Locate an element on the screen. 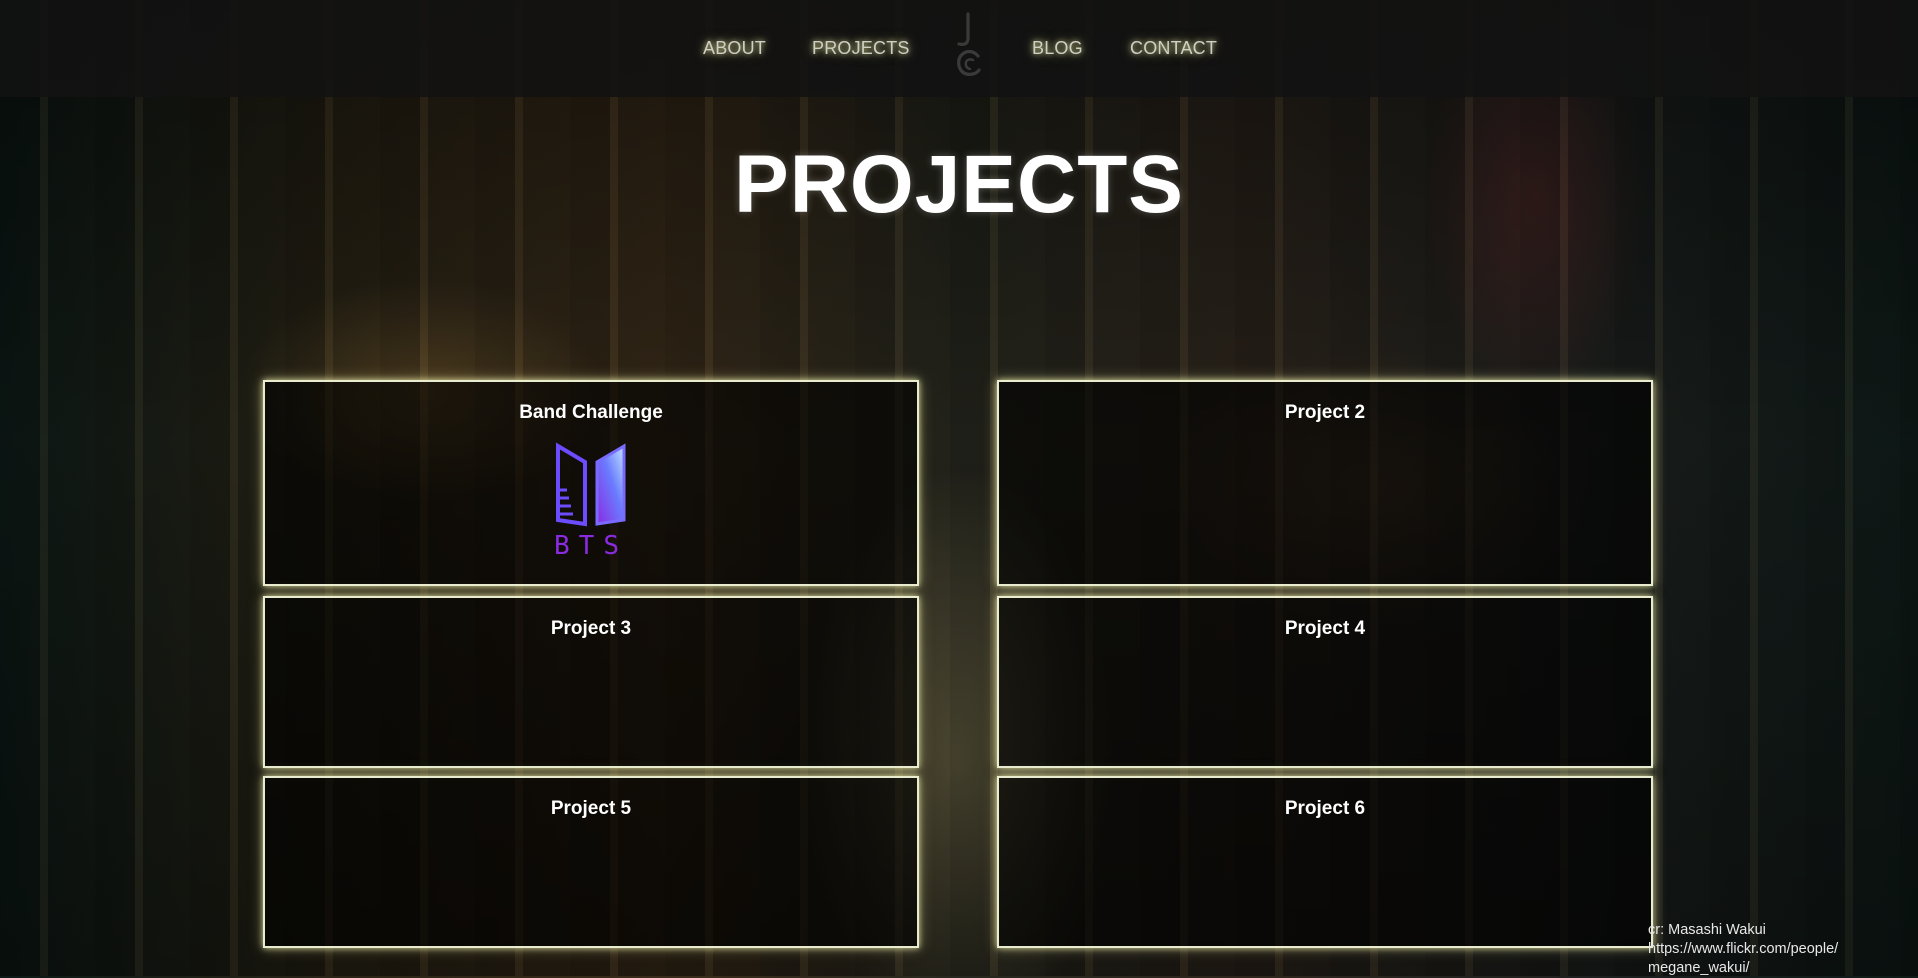 This screenshot has width=1918, height=978. nav-projects: PROJECTS is located at coordinates (861, 48).